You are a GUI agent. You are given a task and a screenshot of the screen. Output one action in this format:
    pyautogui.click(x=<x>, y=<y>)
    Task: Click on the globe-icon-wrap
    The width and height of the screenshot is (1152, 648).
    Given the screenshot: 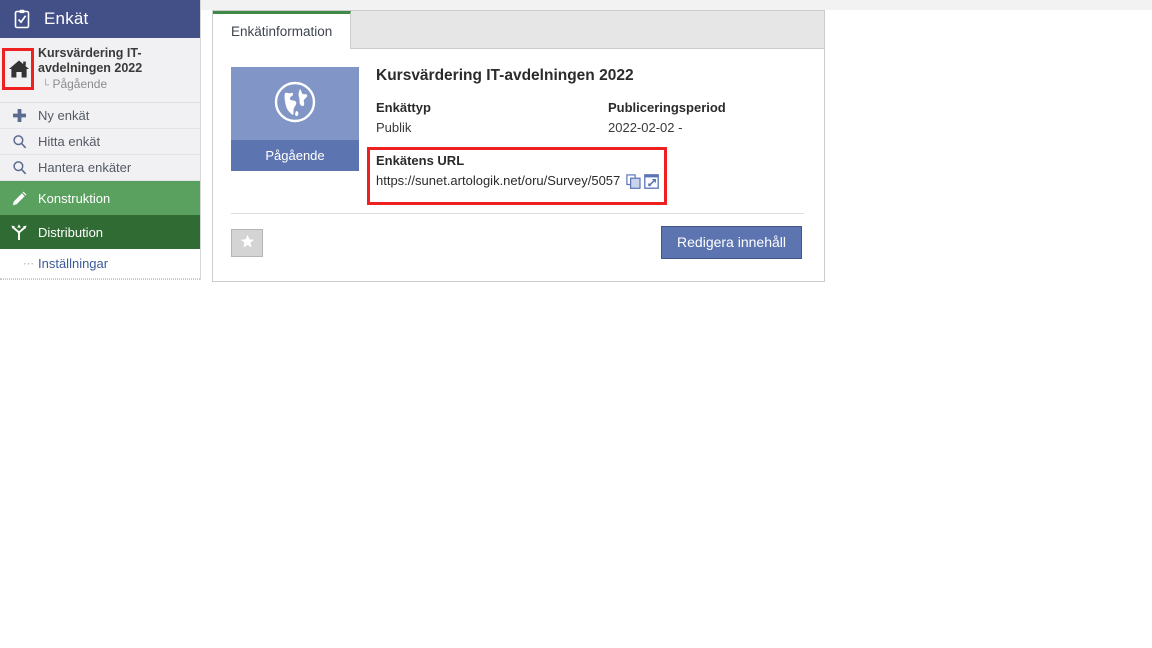 What is the action you would take?
    pyautogui.click(x=295, y=103)
    